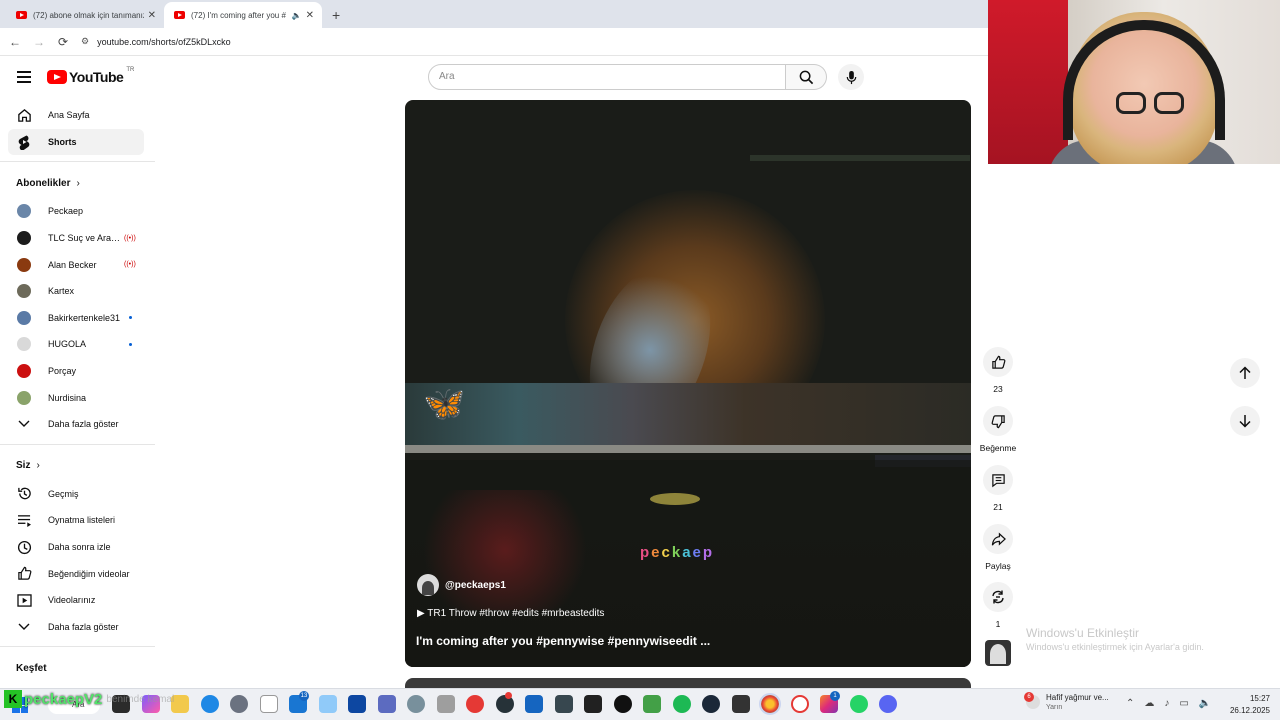  What do you see at coordinates (85, 15) in the screenshot?
I see `browser-tab-1: (72) abone olmak için tanımanız ✕` at bounding box center [85, 15].